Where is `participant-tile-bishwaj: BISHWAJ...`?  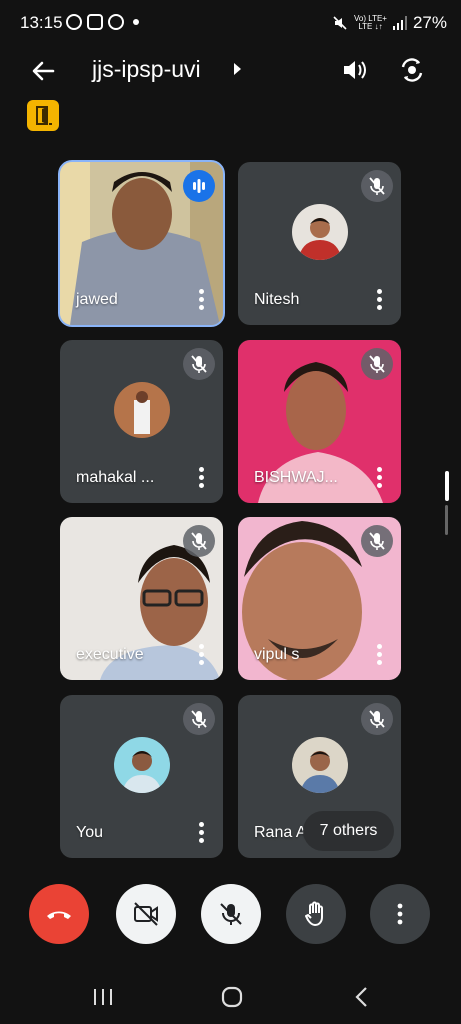 participant-tile-bishwaj: BISHWAJ... is located at coordinates (319, 421).